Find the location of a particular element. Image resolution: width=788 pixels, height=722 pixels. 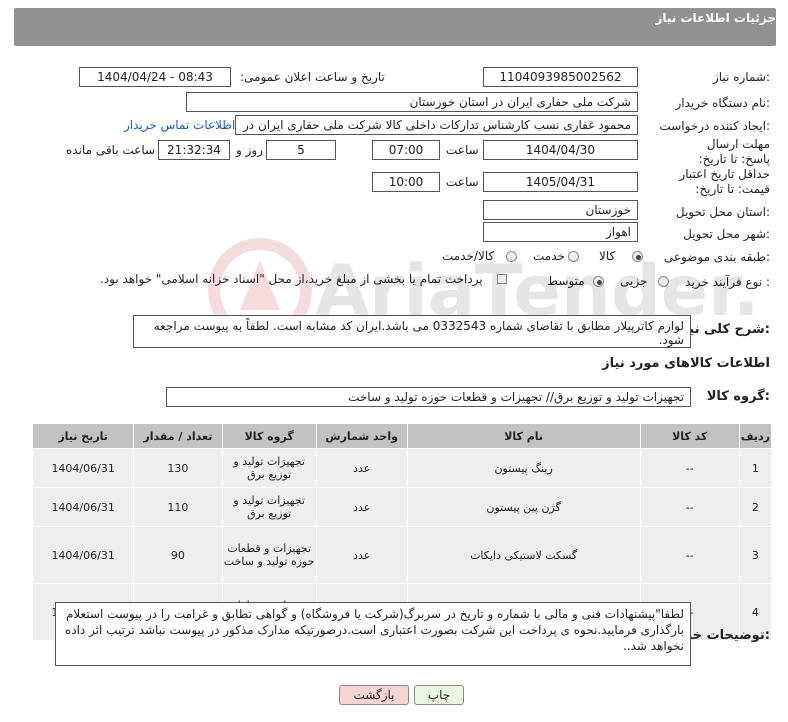

city-label: شهر محل تحویل: is located at coordinates (726, 234).